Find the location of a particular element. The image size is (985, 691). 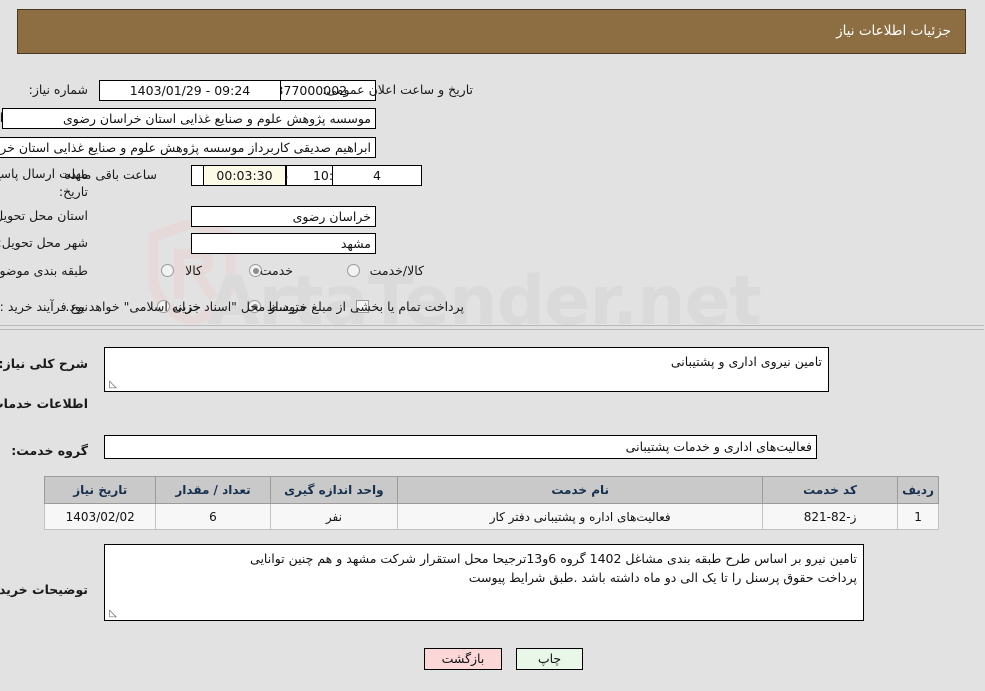

delivery-province-value: خراسان رضوی is located at coordinates (284, 216).